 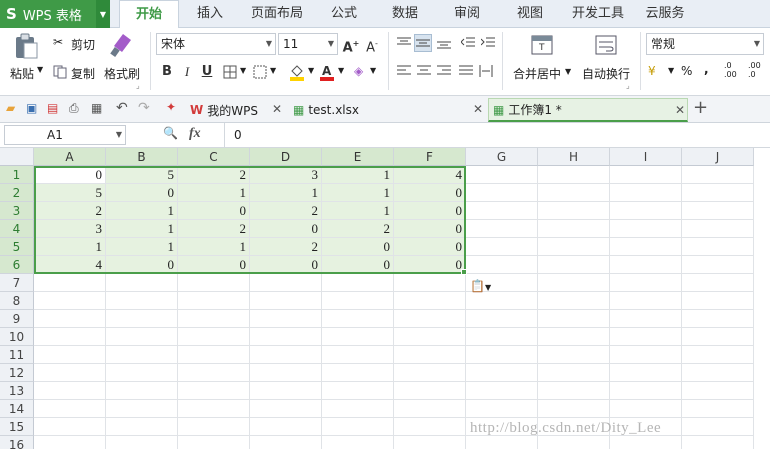 What do you see at coordinates (646, 442) in the screenshot?
I see `cell-i16` at bounding box center [646, 442].